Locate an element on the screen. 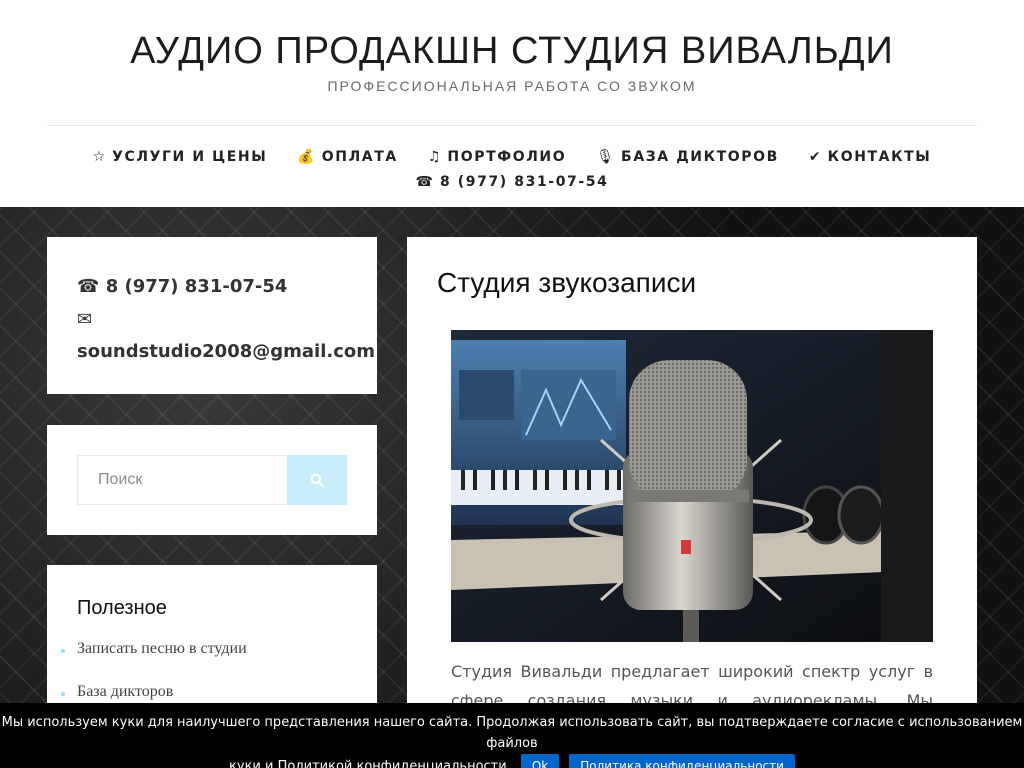  contact-phone-number: 8 (977) 831-07-54 is located at coordinates (196, 286).